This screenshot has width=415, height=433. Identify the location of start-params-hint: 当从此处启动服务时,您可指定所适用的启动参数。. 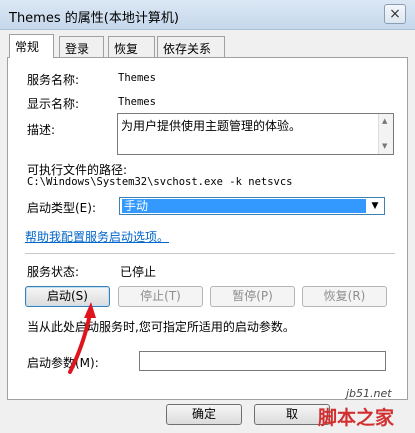
(161, 327).